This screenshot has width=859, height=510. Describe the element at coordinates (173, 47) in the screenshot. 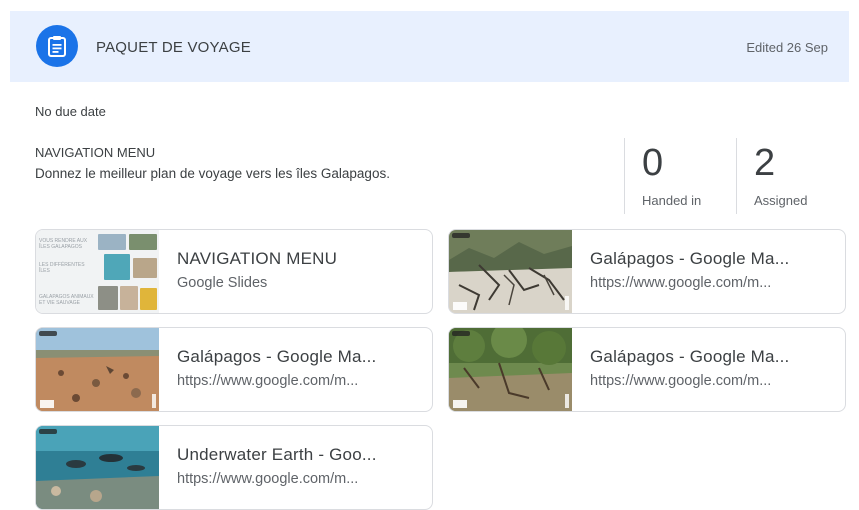

I see `assignment-title: PAQUET DE VOYAGE` at that location.